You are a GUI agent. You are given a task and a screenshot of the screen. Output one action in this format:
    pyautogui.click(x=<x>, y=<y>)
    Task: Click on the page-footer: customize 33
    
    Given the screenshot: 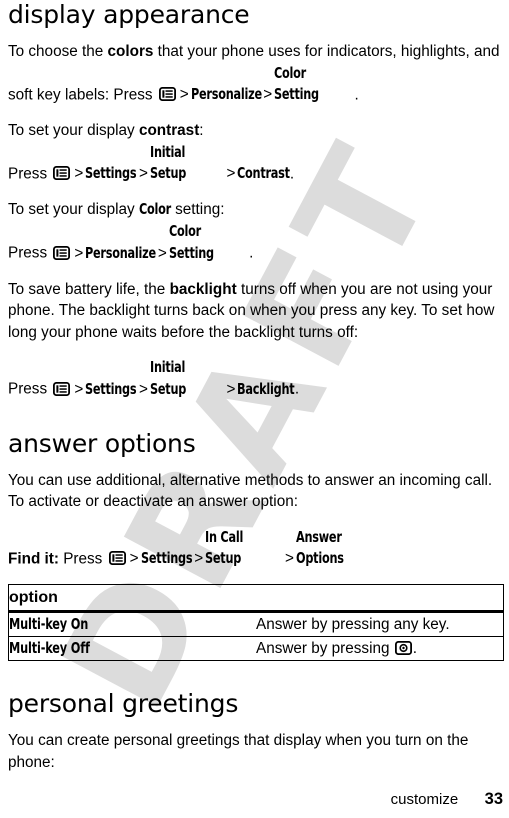 What is the action you would take?
    pyautogui.click(x=251, y=799)
    